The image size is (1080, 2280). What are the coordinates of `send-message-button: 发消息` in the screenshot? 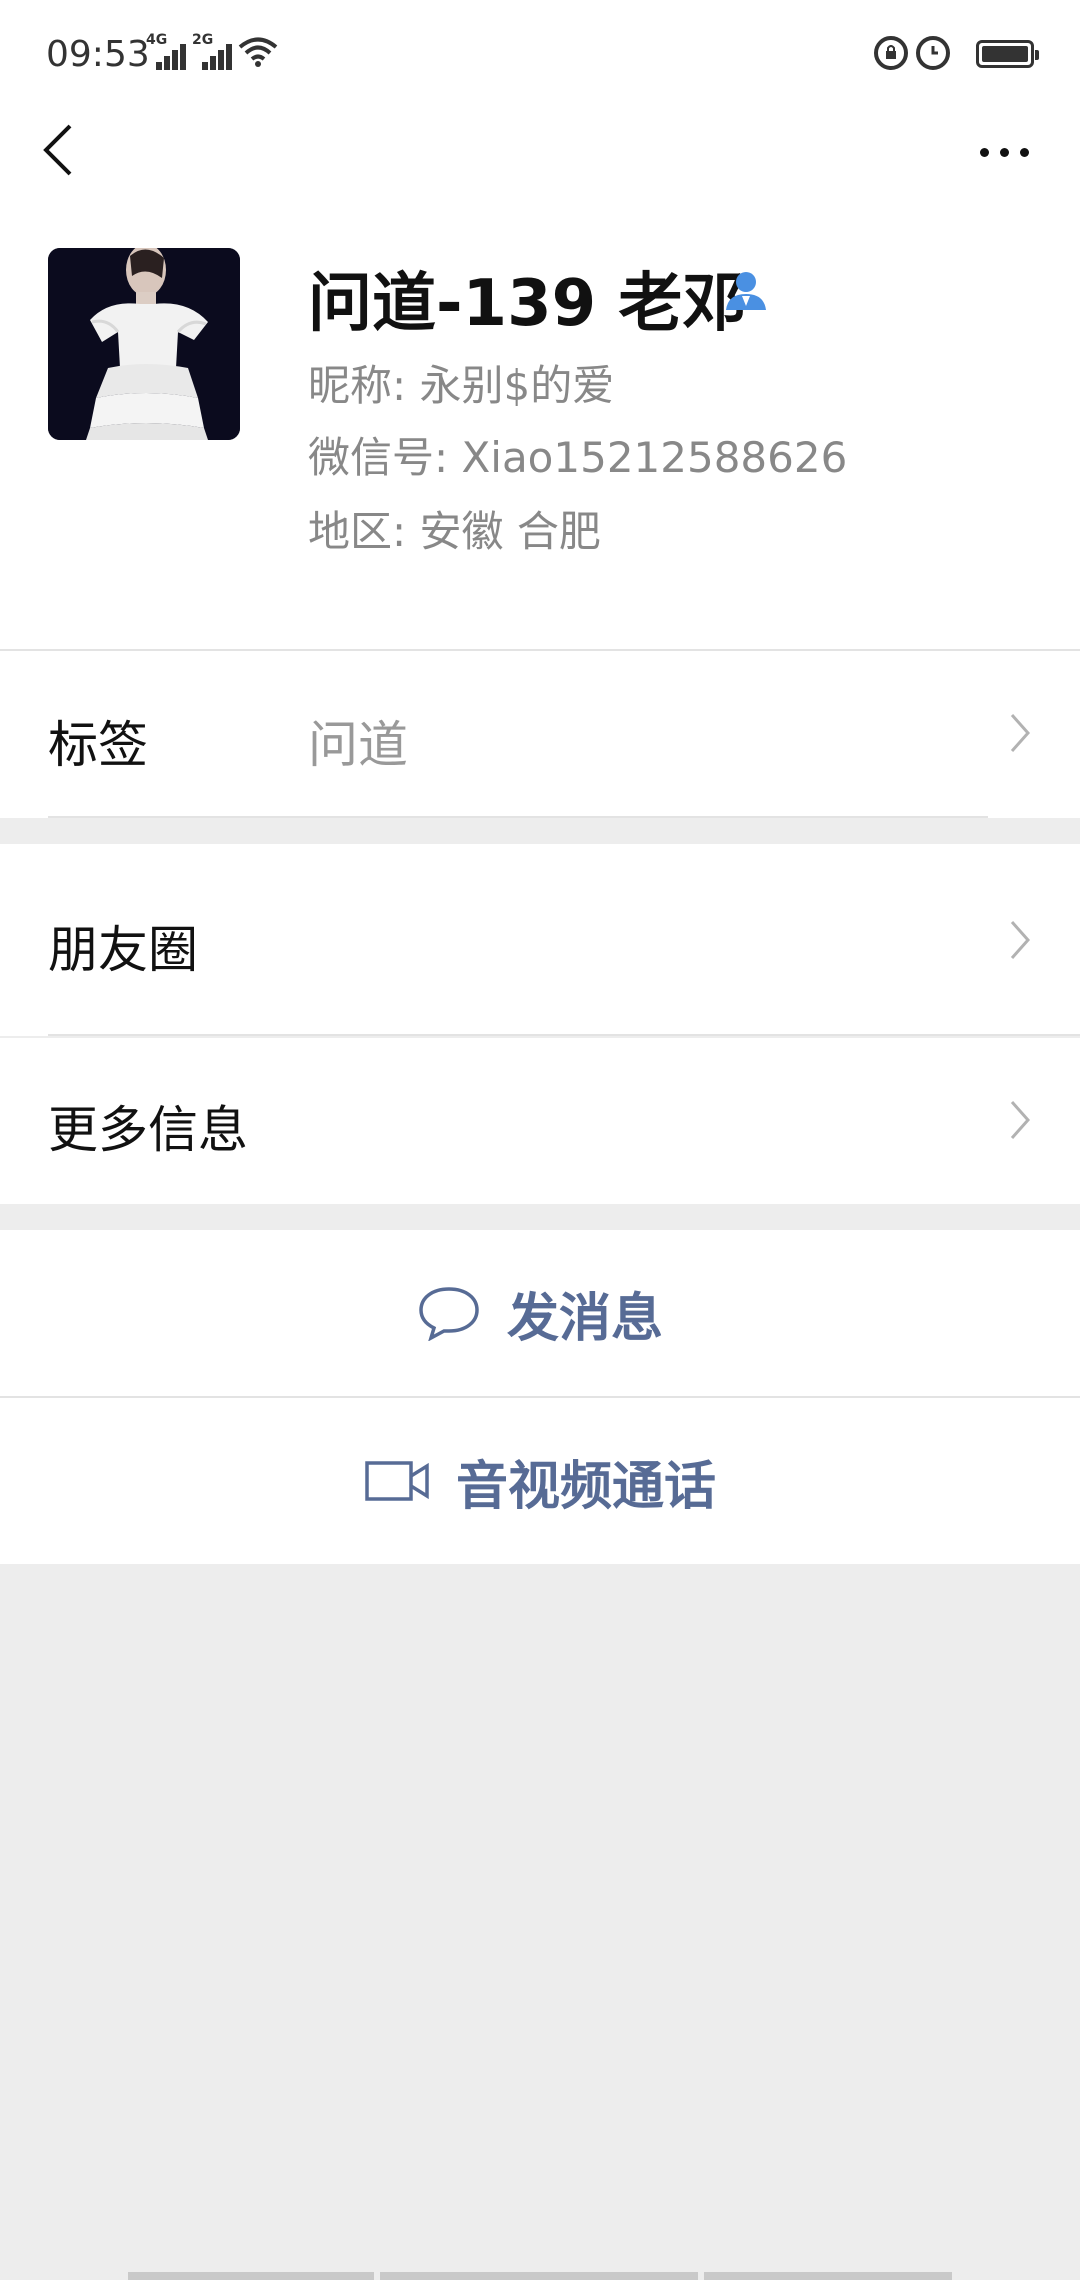 It's located at (540, 1313).